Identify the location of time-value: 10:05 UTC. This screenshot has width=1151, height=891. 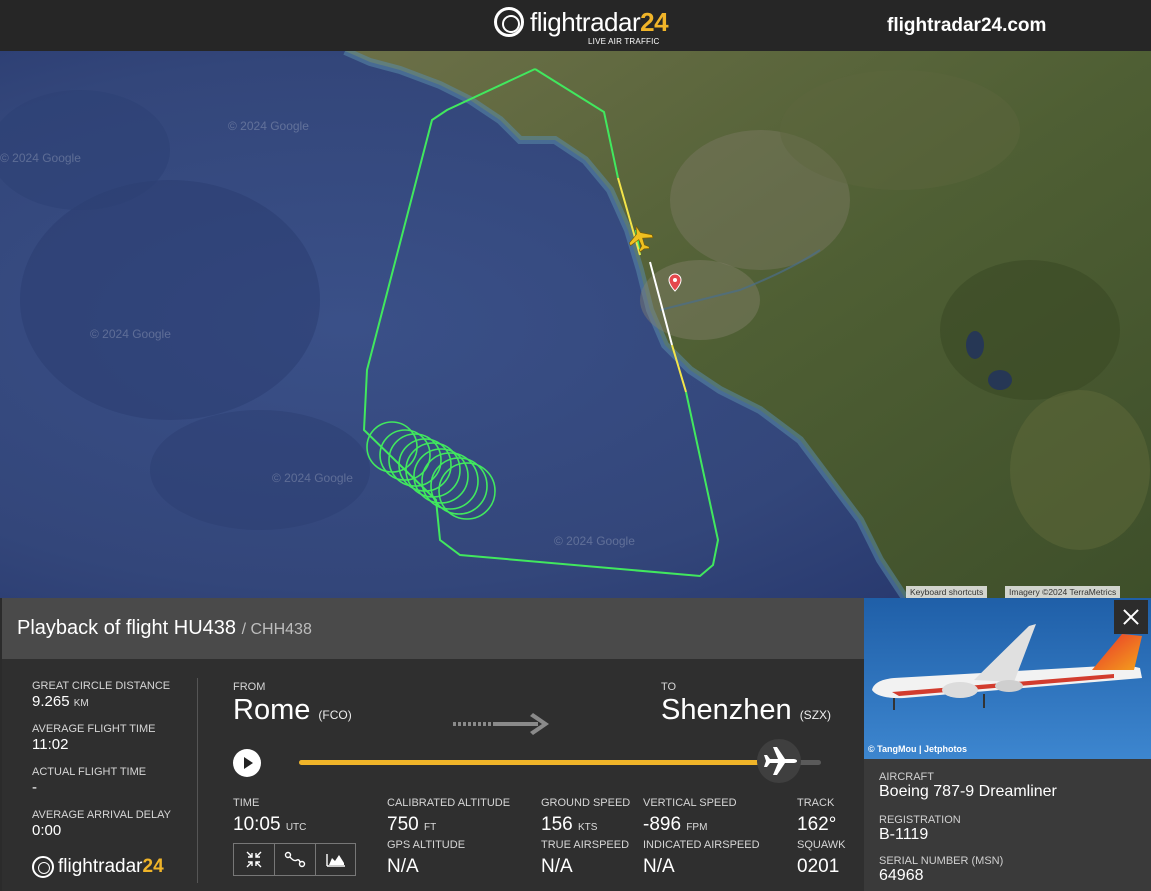
(270, 824).